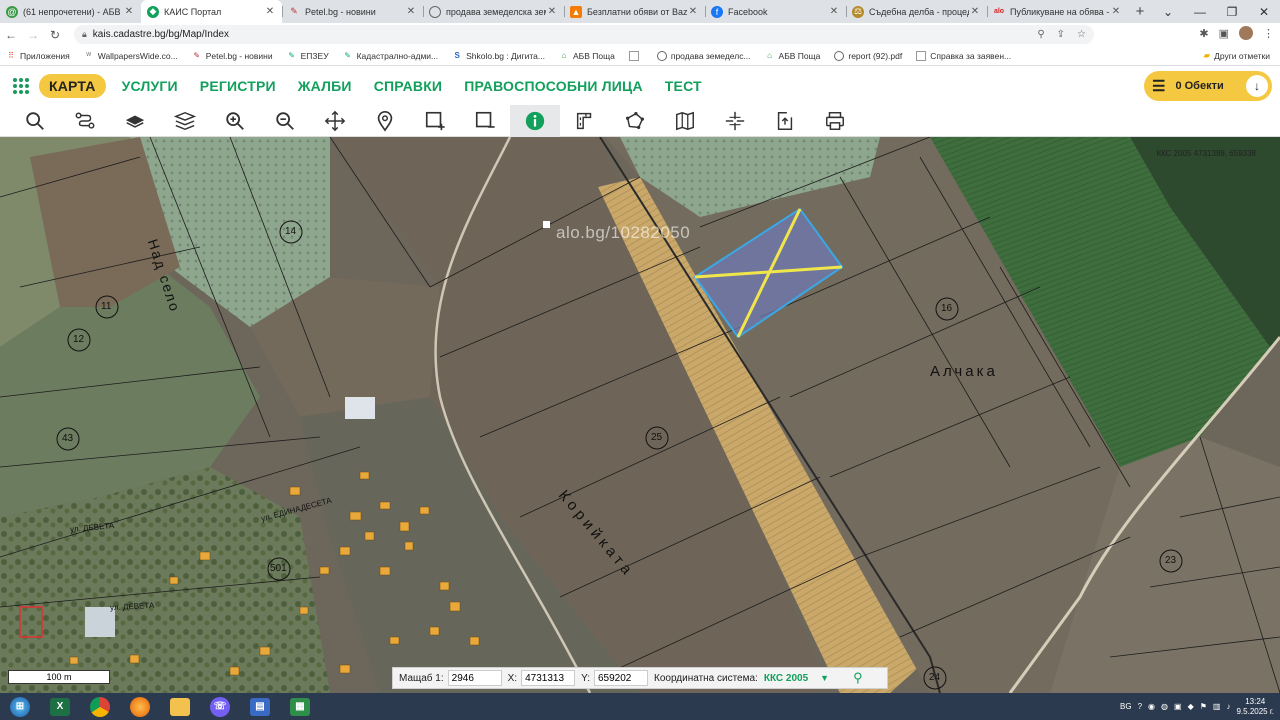  Describe the element at coordinates (1237, 55) in the screenshot. I see `other-bookmarks: ▰ Други отметки` at that location.